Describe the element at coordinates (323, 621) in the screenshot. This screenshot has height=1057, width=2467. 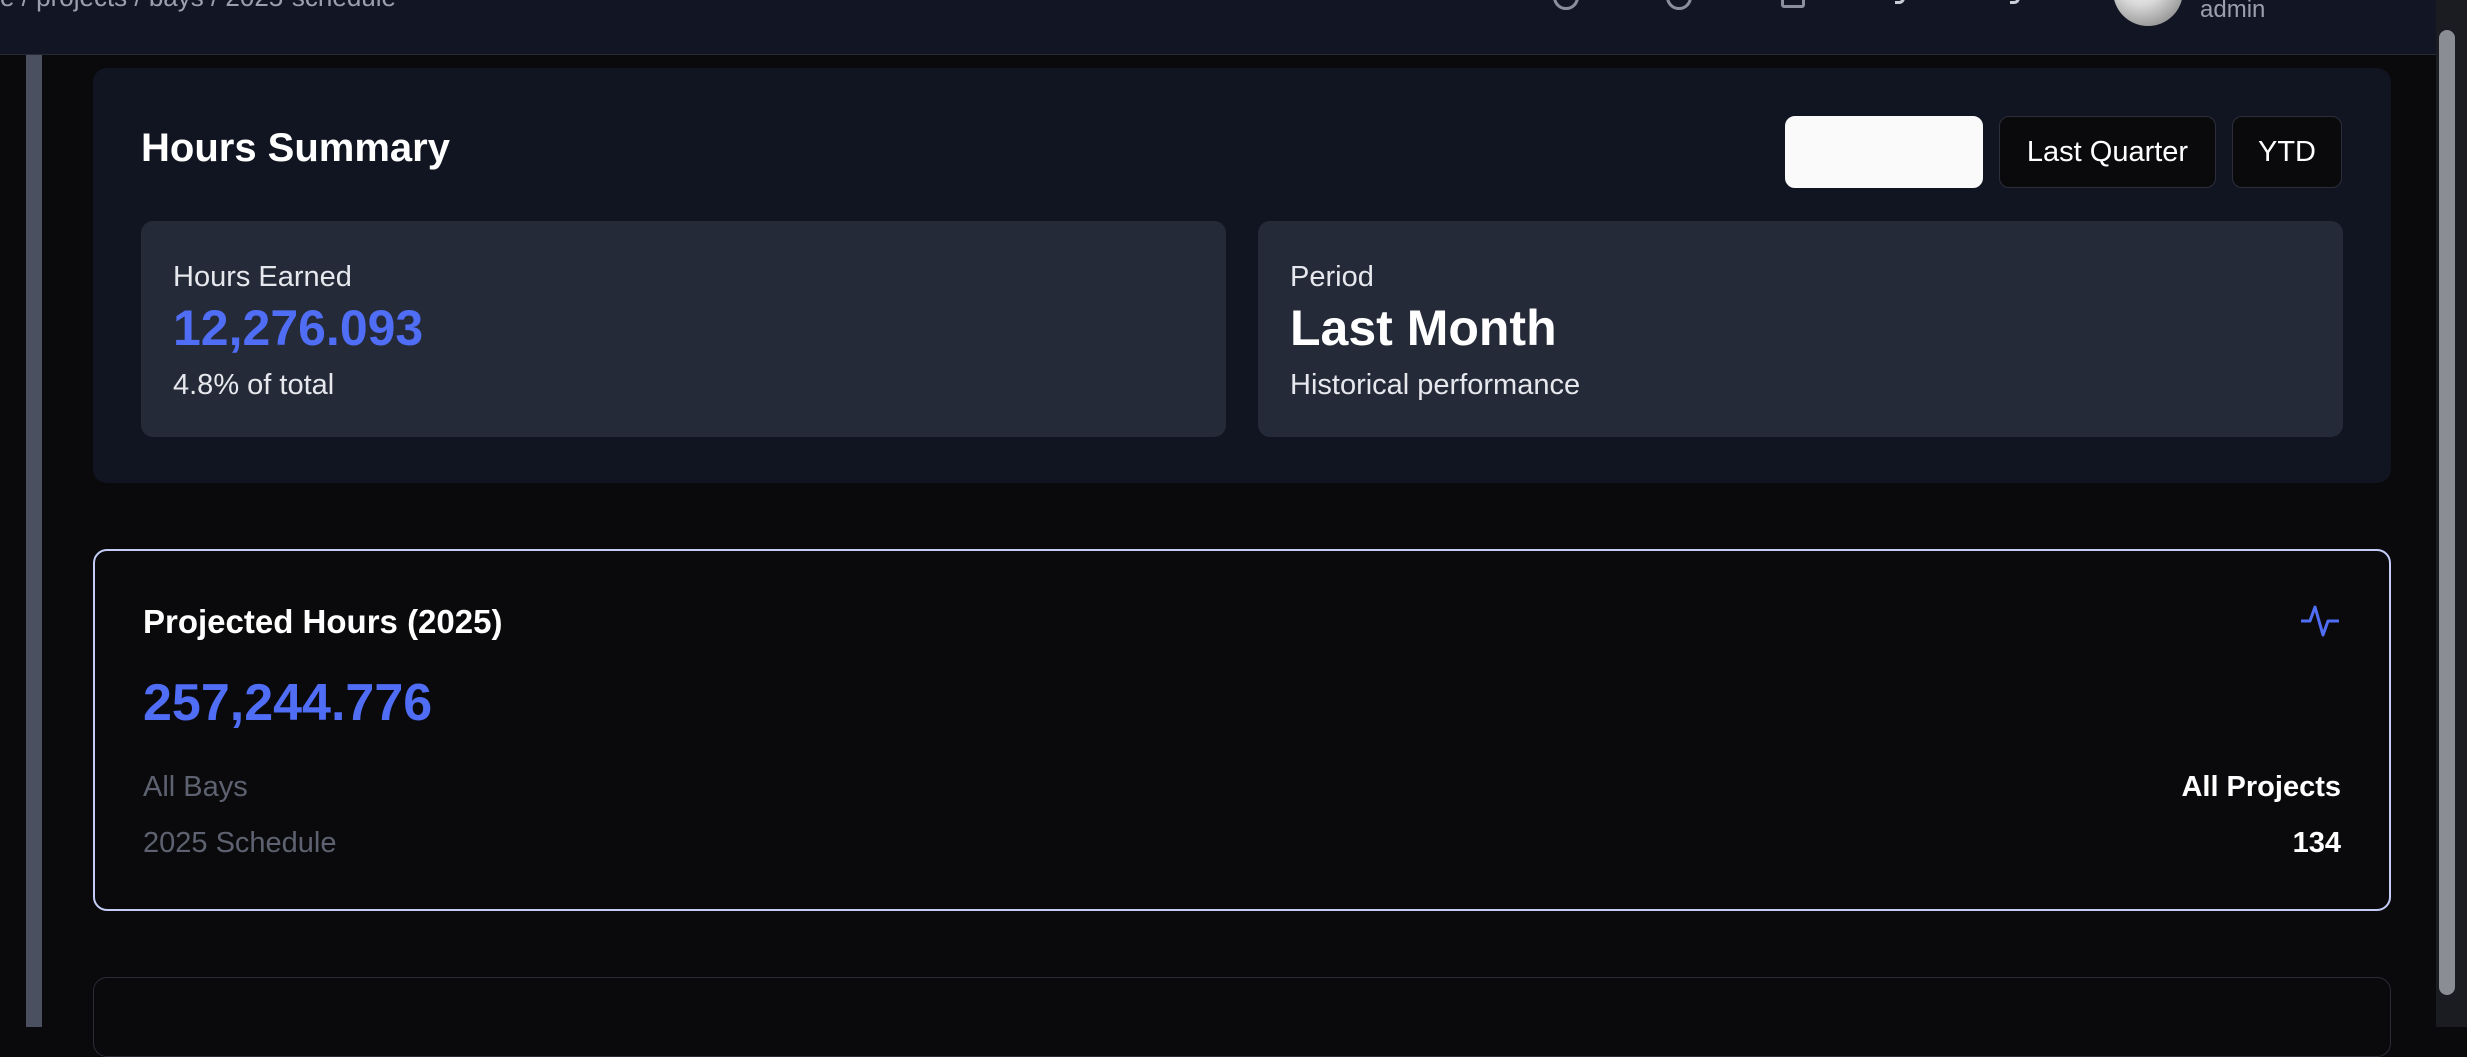
I see `projected-hours-title: Projected Hours (2025)` at that location.